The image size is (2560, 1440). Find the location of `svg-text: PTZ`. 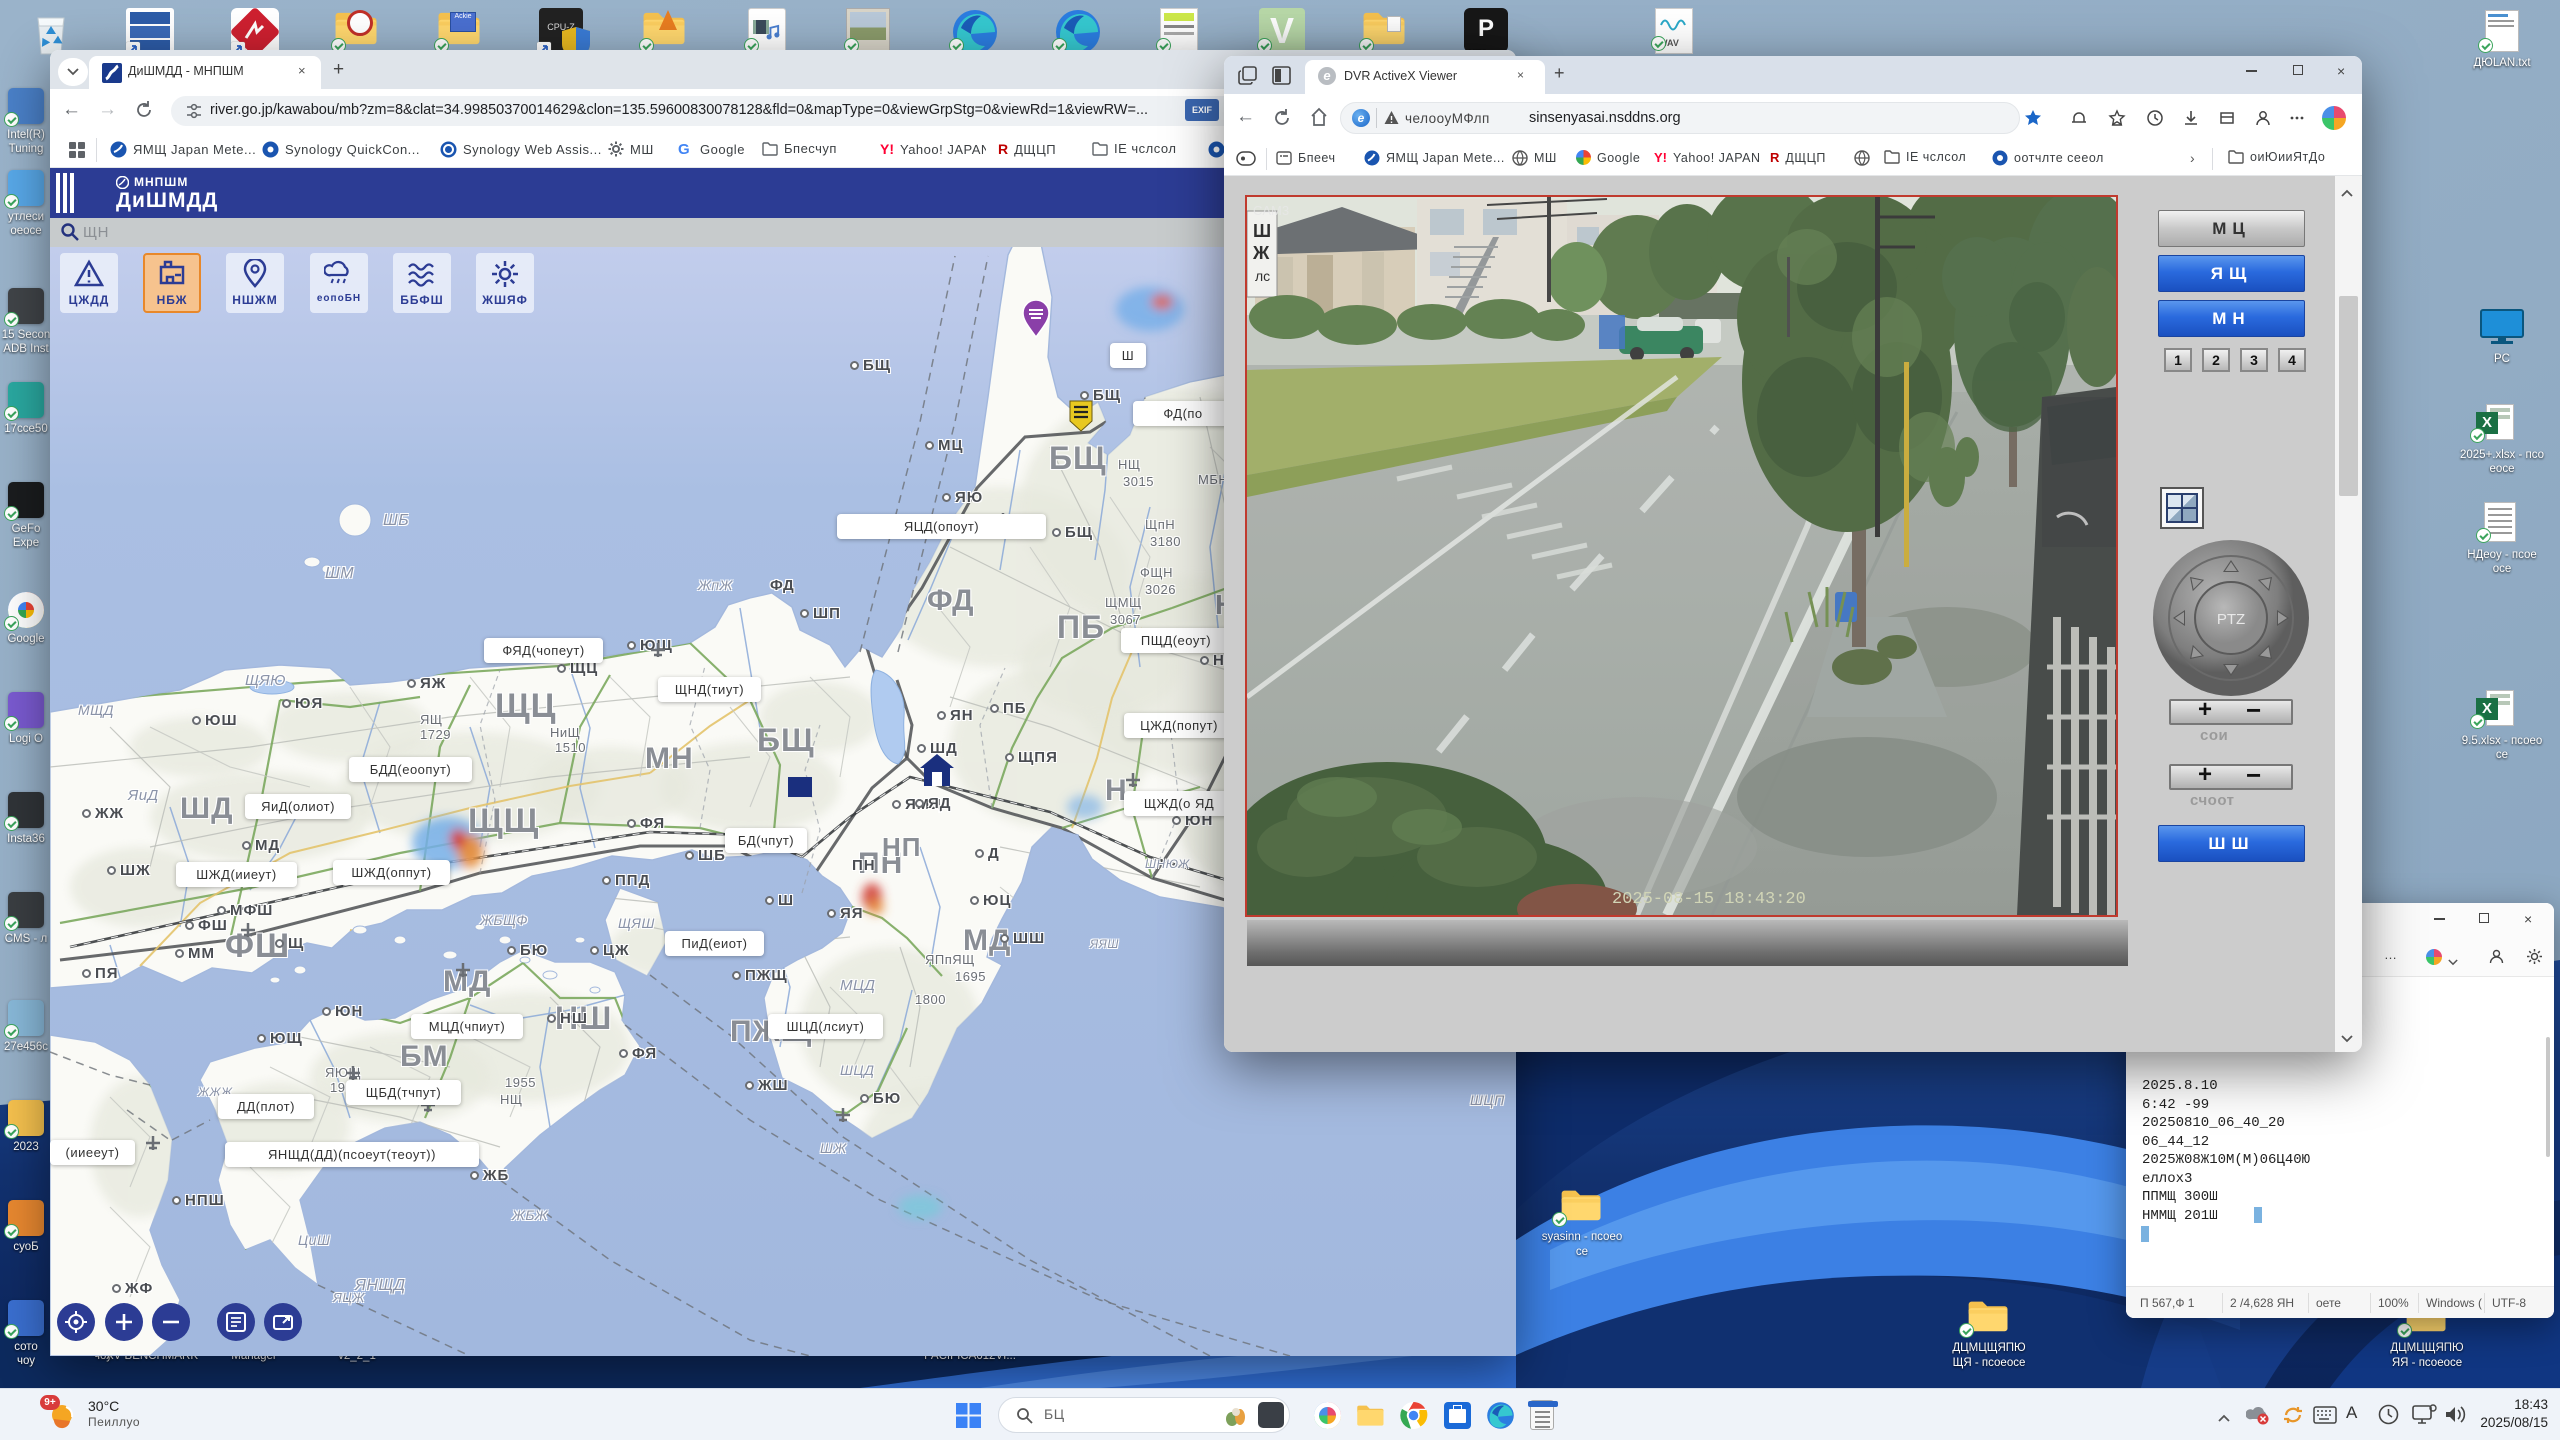

svg-text: PTZ is located at coordinates (2231, 619).